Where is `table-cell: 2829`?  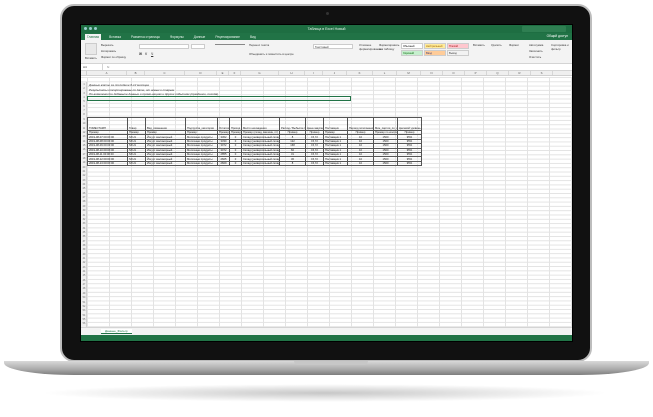
table-cell: 2829 is located at coordinates (223, 163).